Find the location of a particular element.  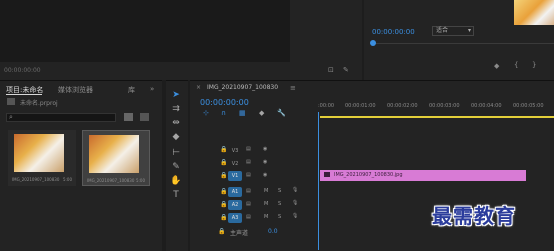

import-icon is located at coordinates (144, 117).